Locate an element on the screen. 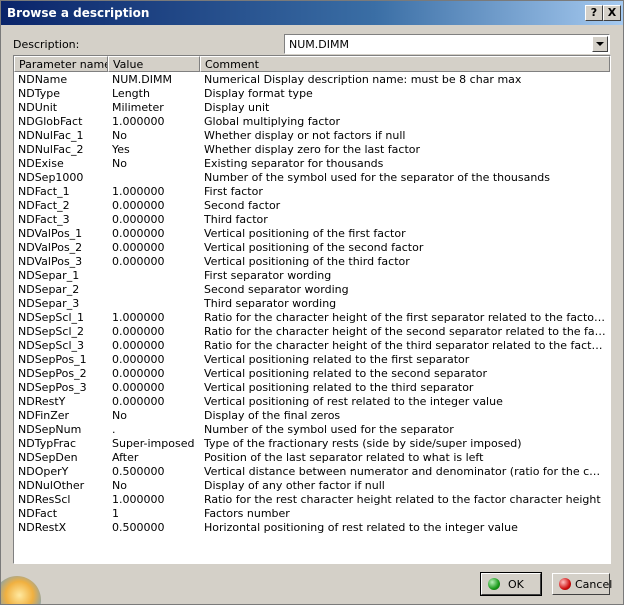 The image size is (624, 605). cancel-button: Cancel is located at coordinates (582, 584).